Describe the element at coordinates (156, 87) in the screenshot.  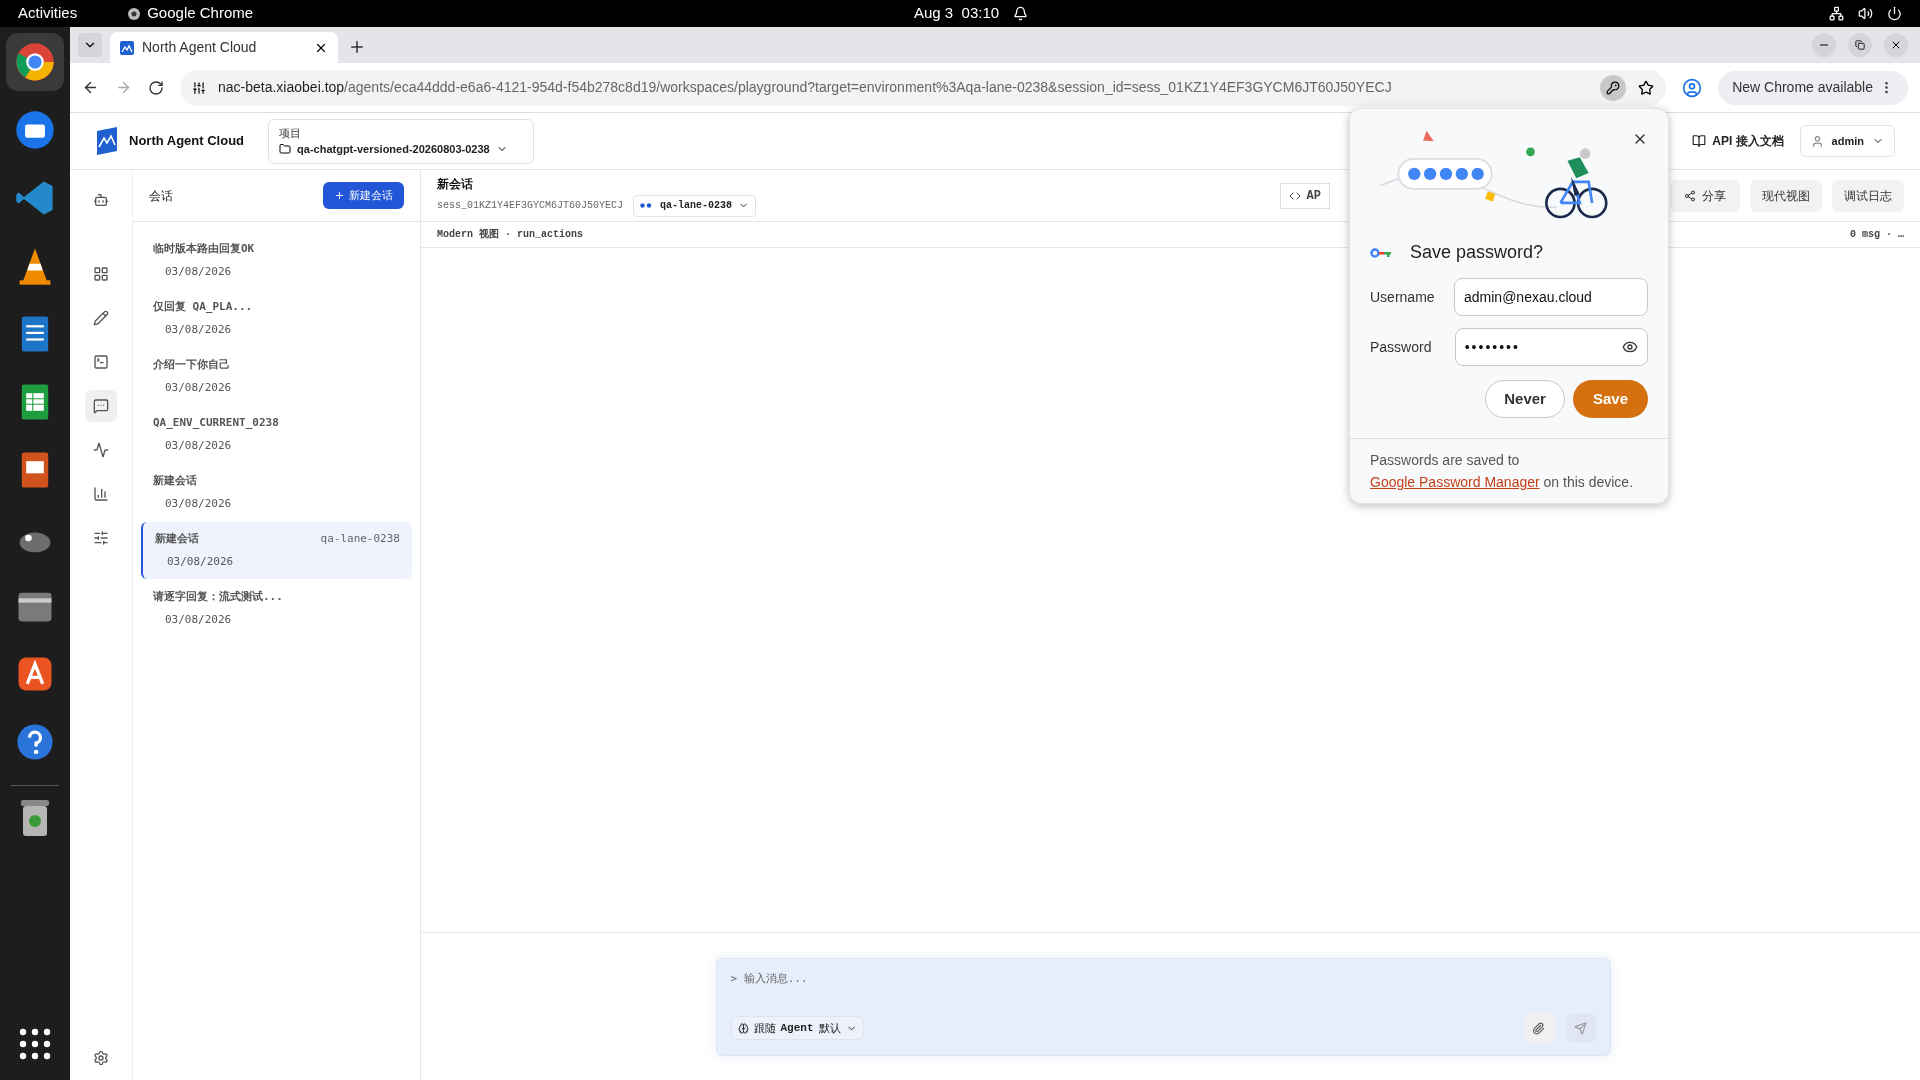
I see `reload-icon` at that location.